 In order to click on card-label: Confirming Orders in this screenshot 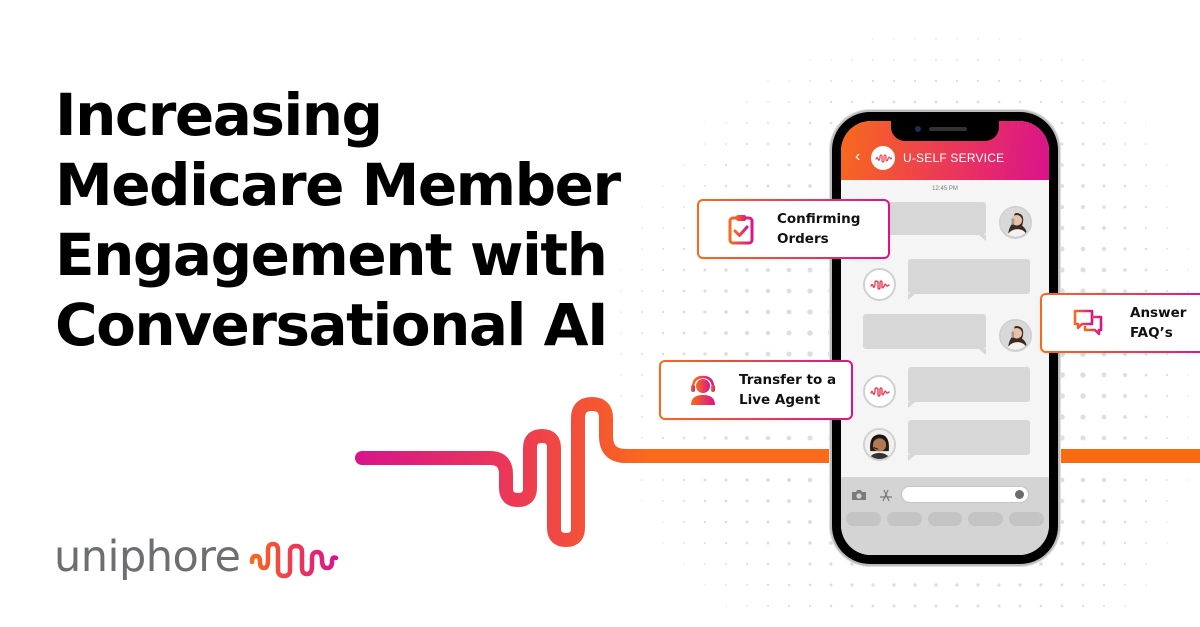, I will do `click(819, 229)`.